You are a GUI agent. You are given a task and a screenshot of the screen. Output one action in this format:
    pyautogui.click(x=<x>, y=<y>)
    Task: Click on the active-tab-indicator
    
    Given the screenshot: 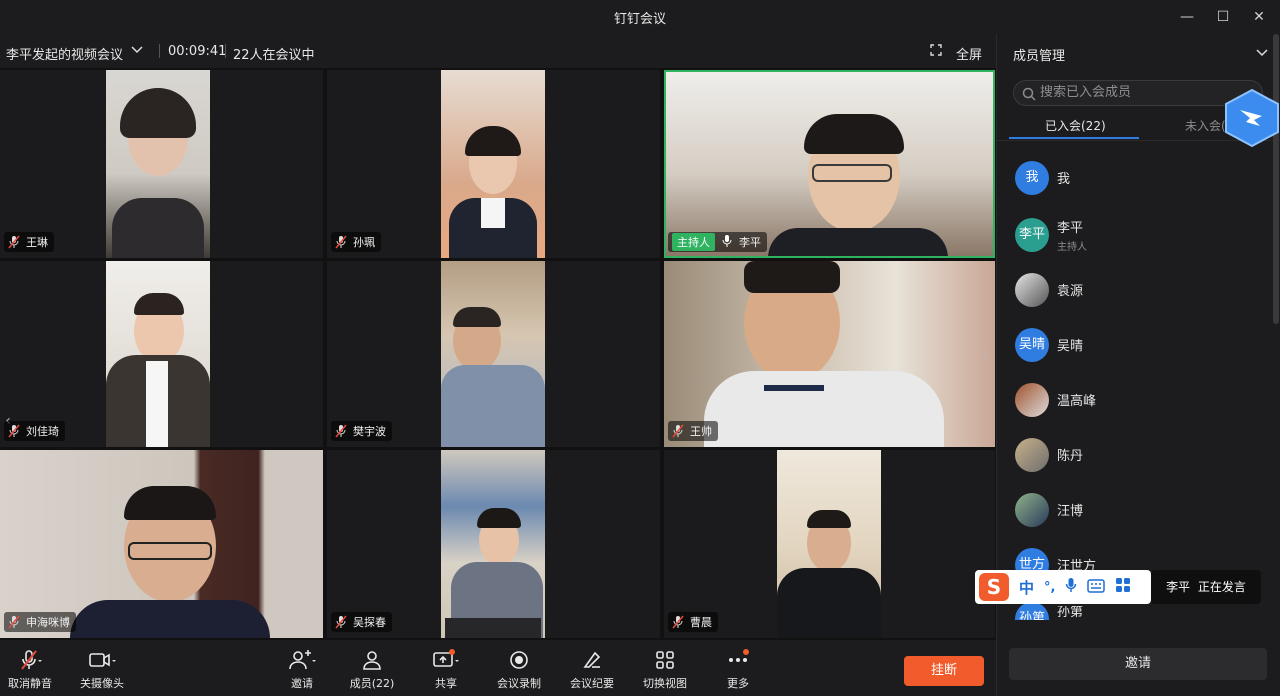 What is the action you would take?
    pyautogui.click(x=1074, y=138)
    